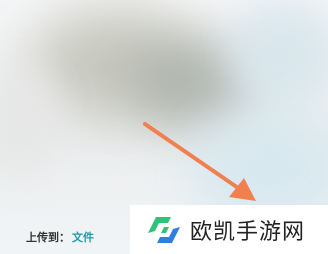  Describe the element at coordinates (48, 237) in the screenshot. I see `upload-label: 上传到：` at that location.